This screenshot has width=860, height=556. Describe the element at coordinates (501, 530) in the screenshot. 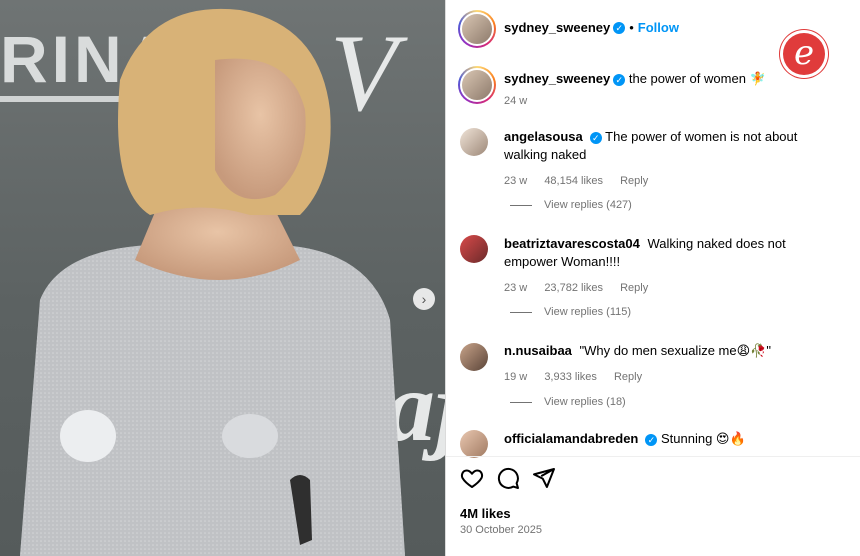

I see `post-date: 30 October 2025` at that location.